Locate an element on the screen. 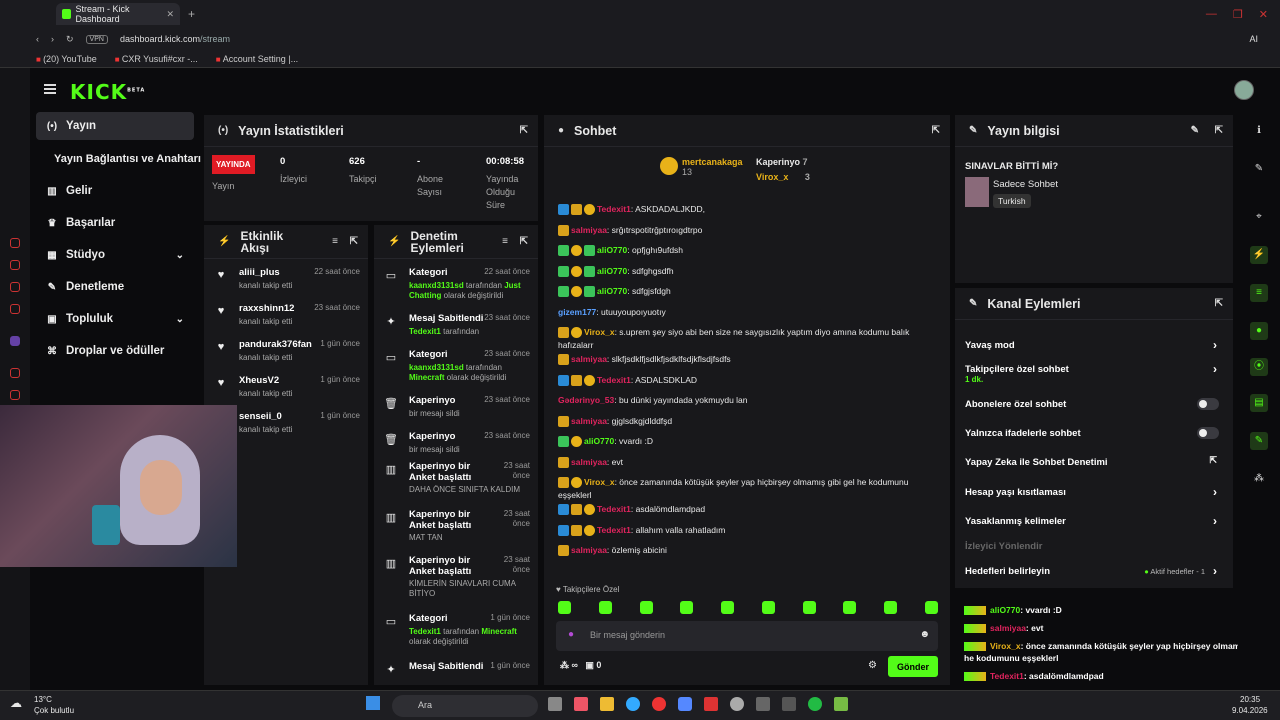 Image resolution: width=1280 pixels, height=720 pixels. chat-message: gizem177: utuuyoupoıyuotıy is located at coordinates (748, 312).